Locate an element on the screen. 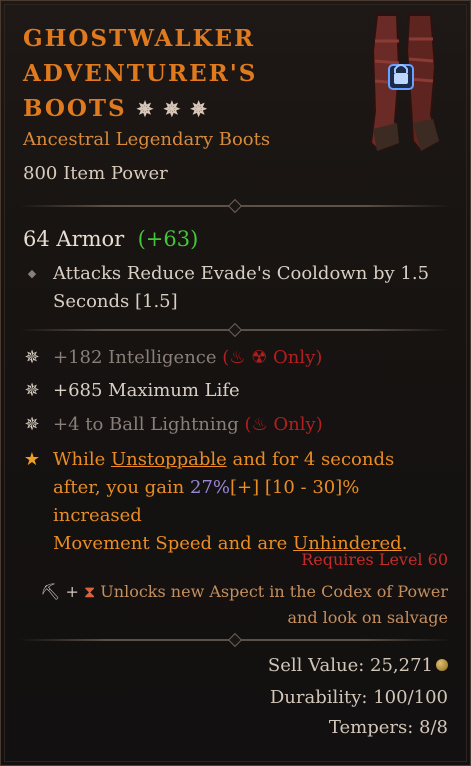  level-requirement: Requires Level 60 is located at coordinates (374, 559).